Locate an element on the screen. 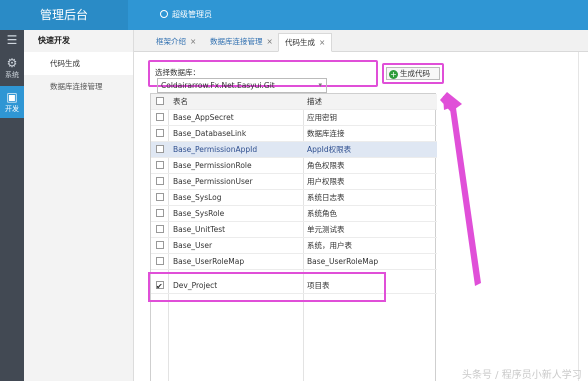  tab-db-link: 数据库连接管理 × is located at coordinates (241, 42).